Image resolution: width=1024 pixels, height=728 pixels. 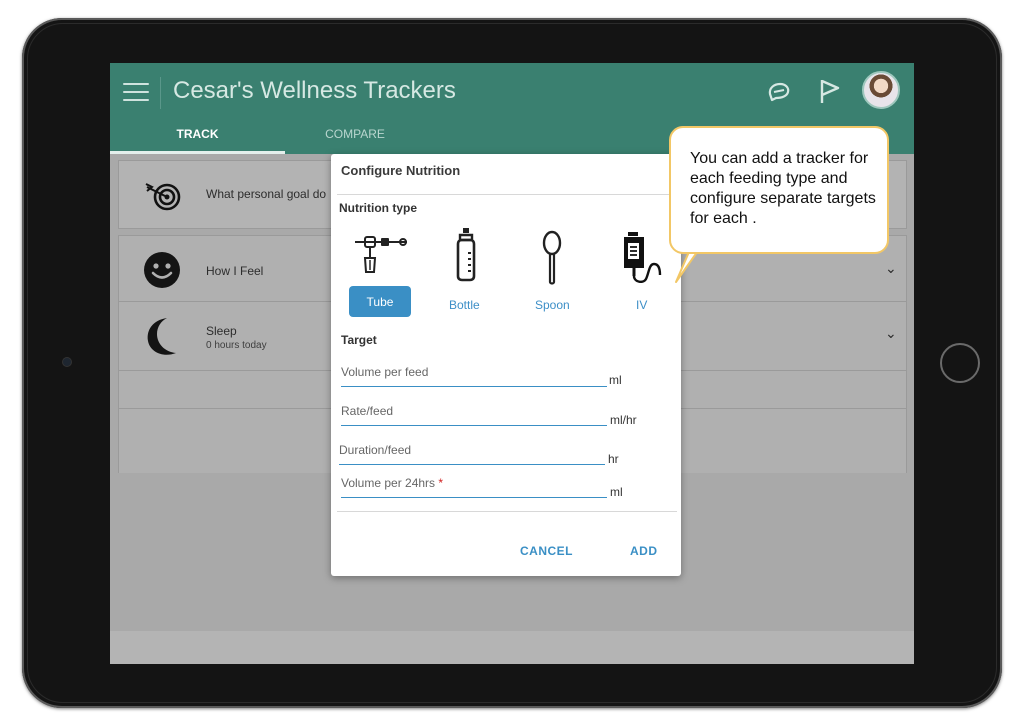 I want to click on volume-per-feed-placeholder: Volume per feed, so click(x=385, y=372).